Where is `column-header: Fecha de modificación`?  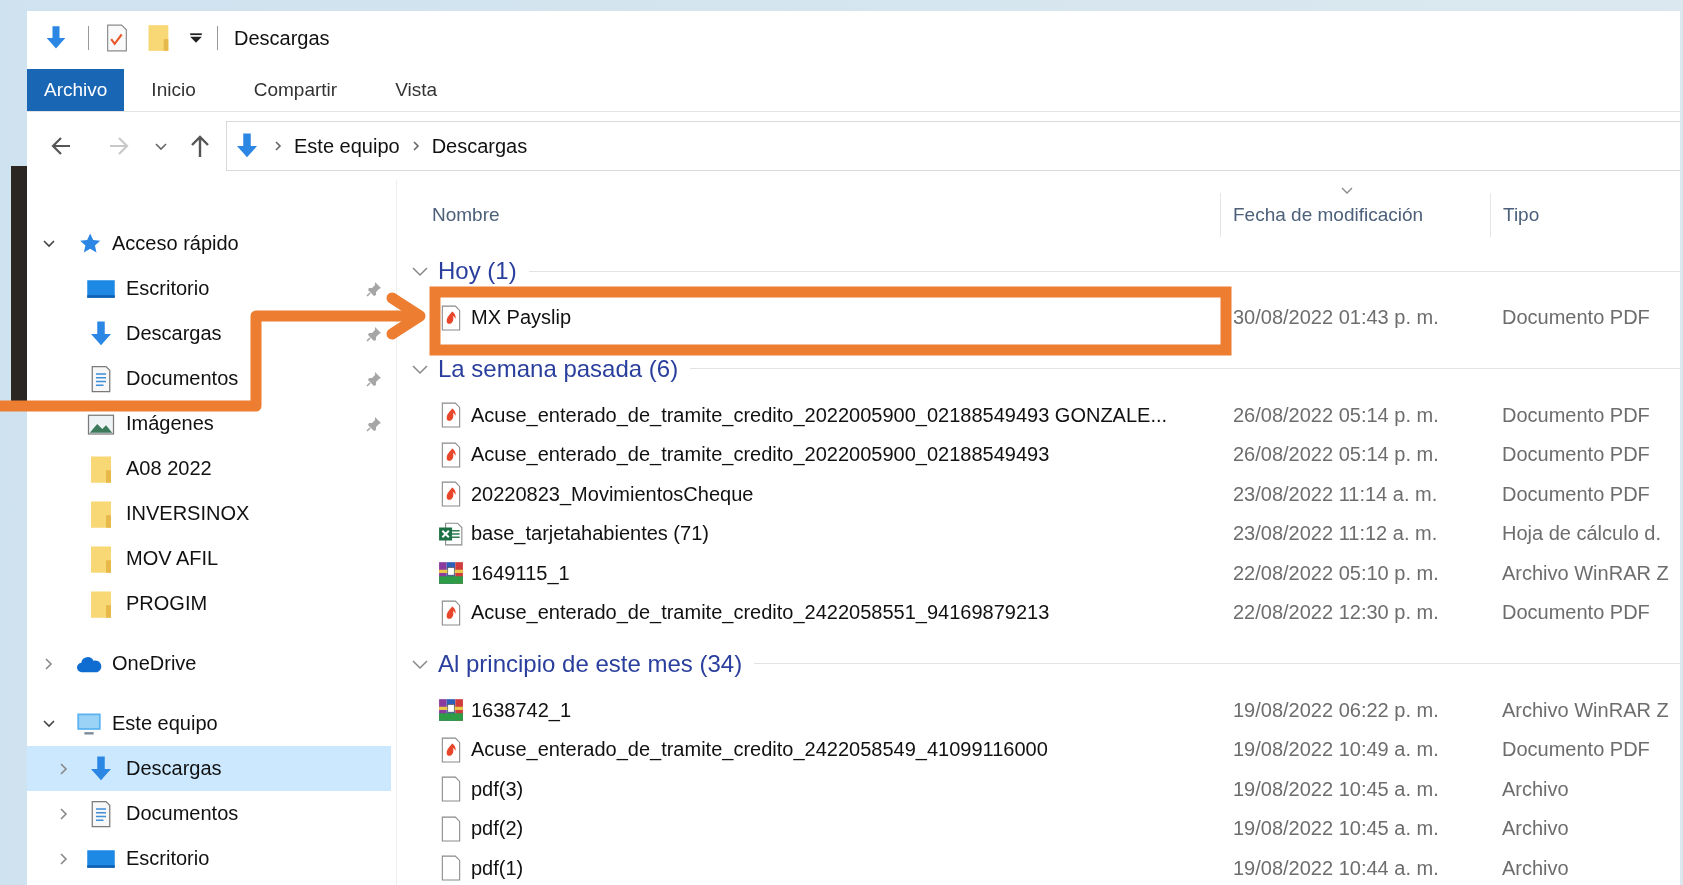 column-header: Fecha de modificación is located at coordinates (1355, 215).